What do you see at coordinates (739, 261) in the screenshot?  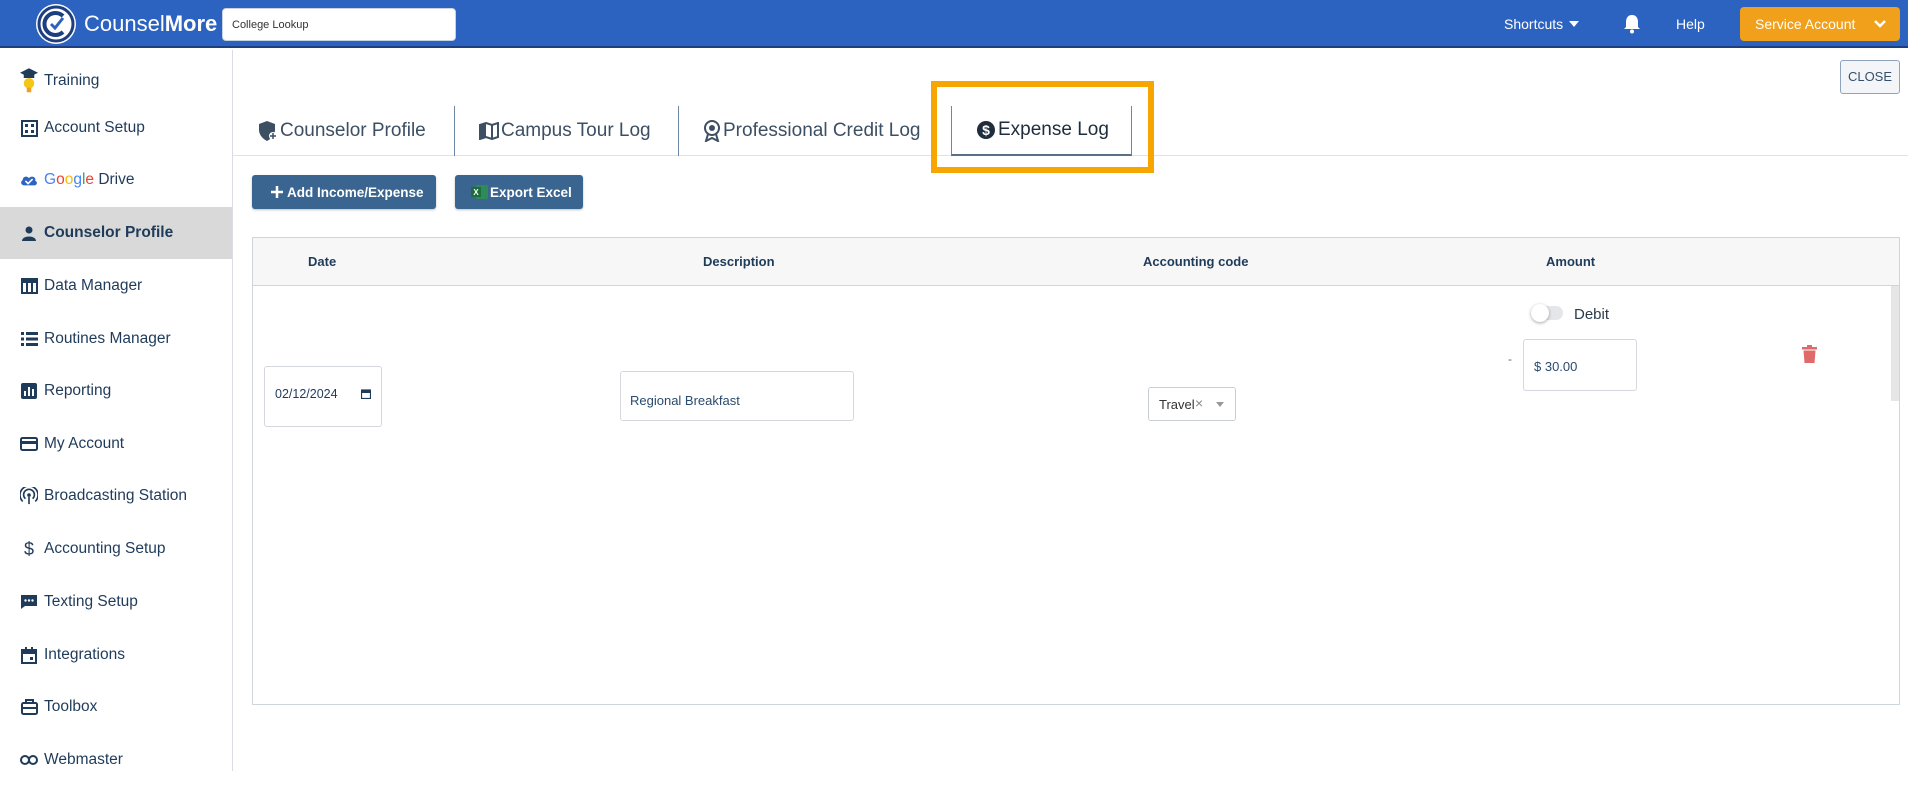 I see `column-header-description: Description` at bounding box center [739, 261].